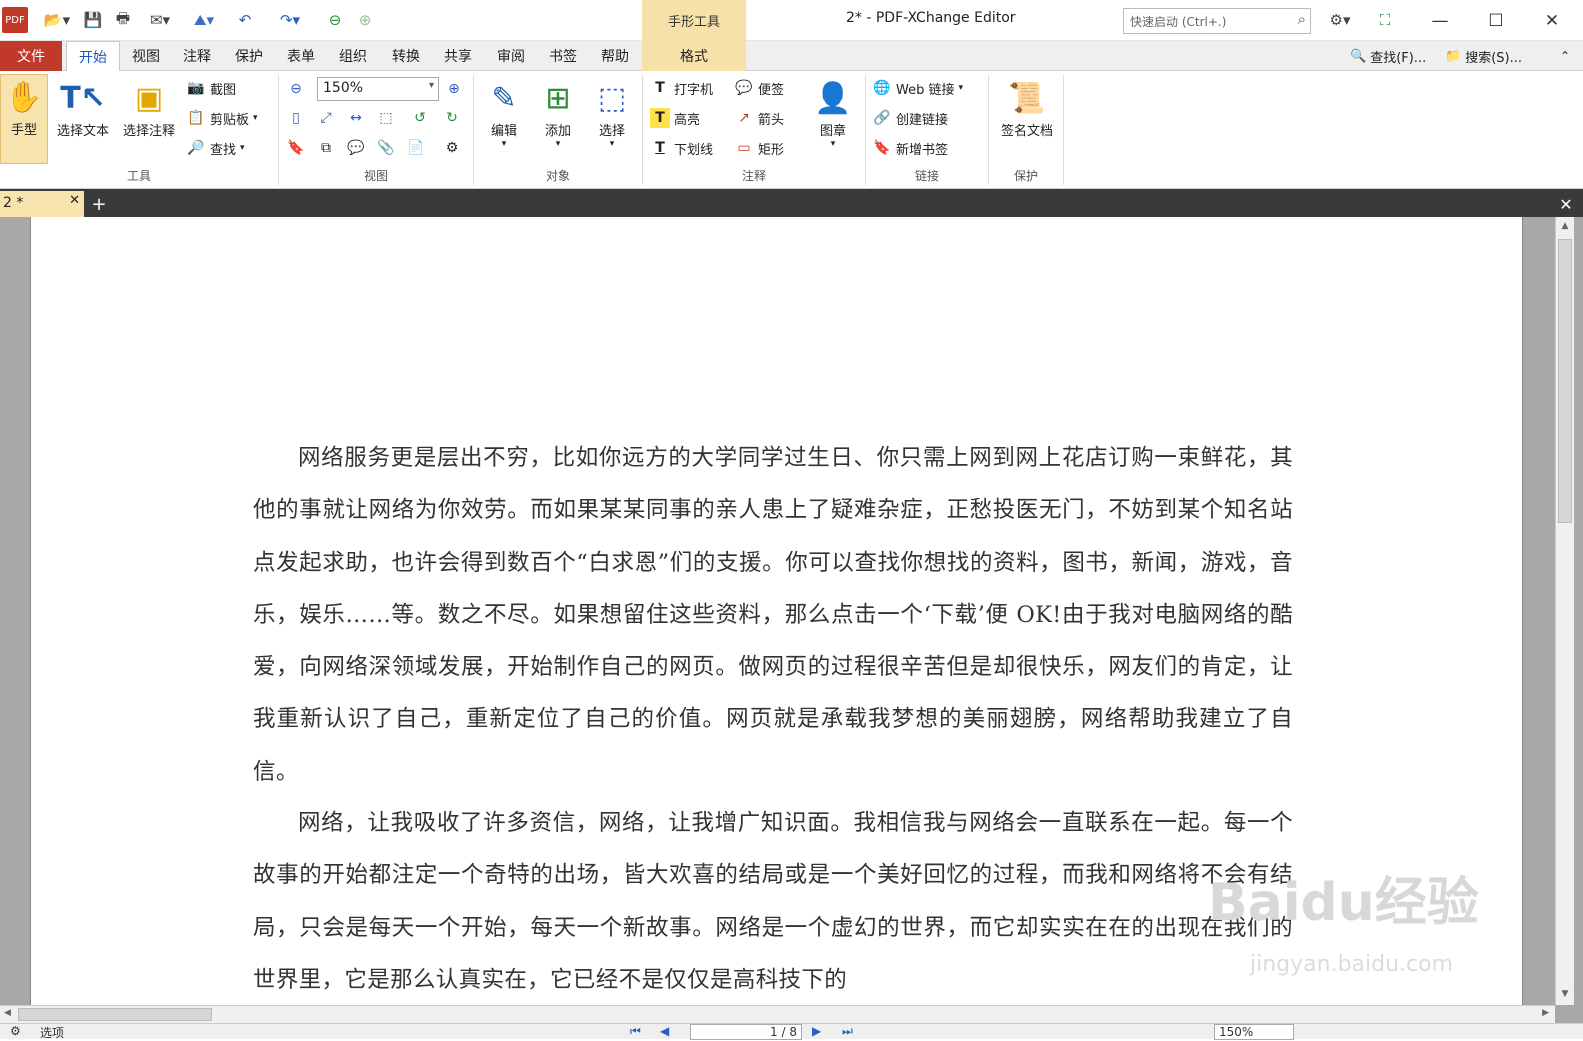  I want to click on rotate-left-icon: ↺, so click(420, 118).